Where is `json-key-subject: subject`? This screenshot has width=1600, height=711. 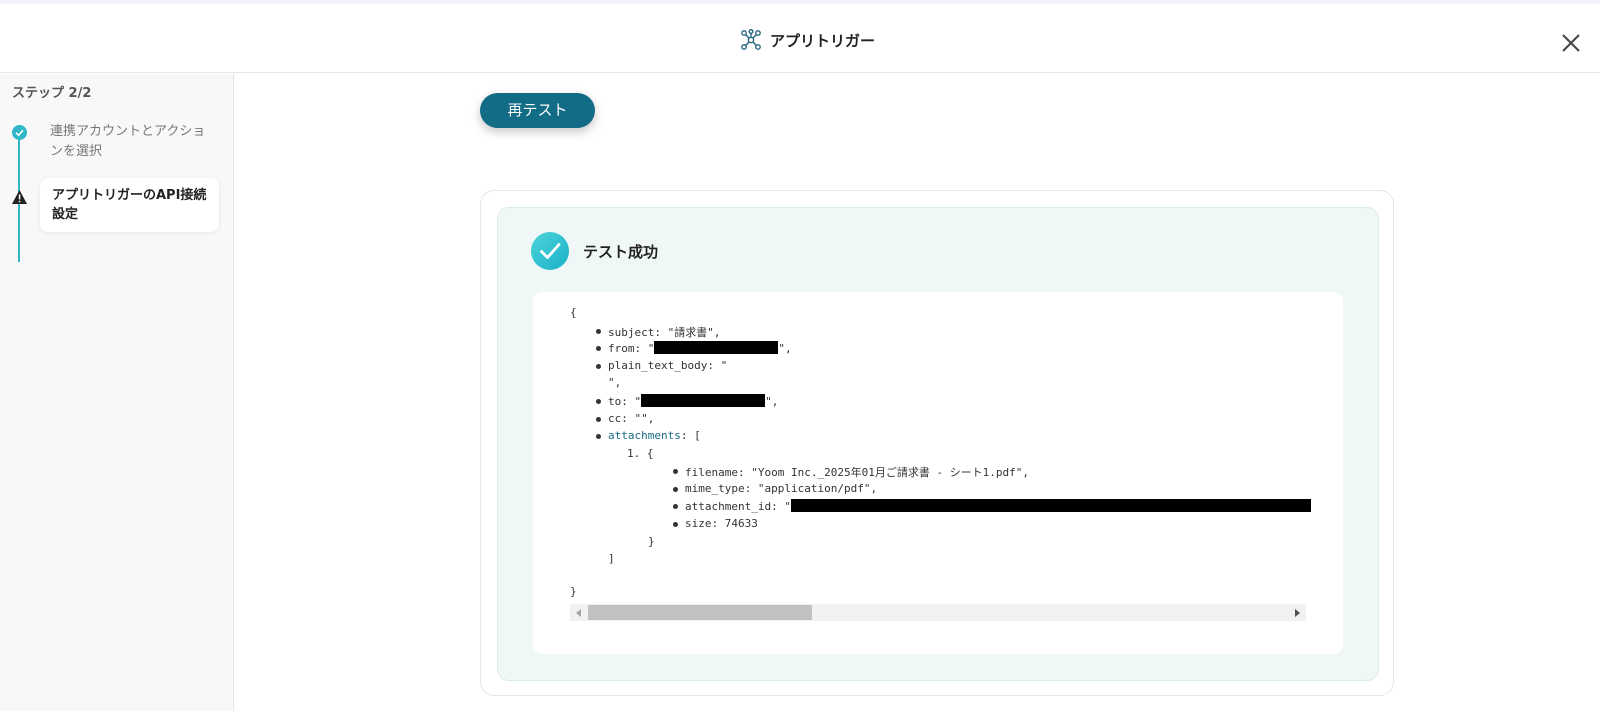 json-key-subject: subject is located at coordinates (631, 332).